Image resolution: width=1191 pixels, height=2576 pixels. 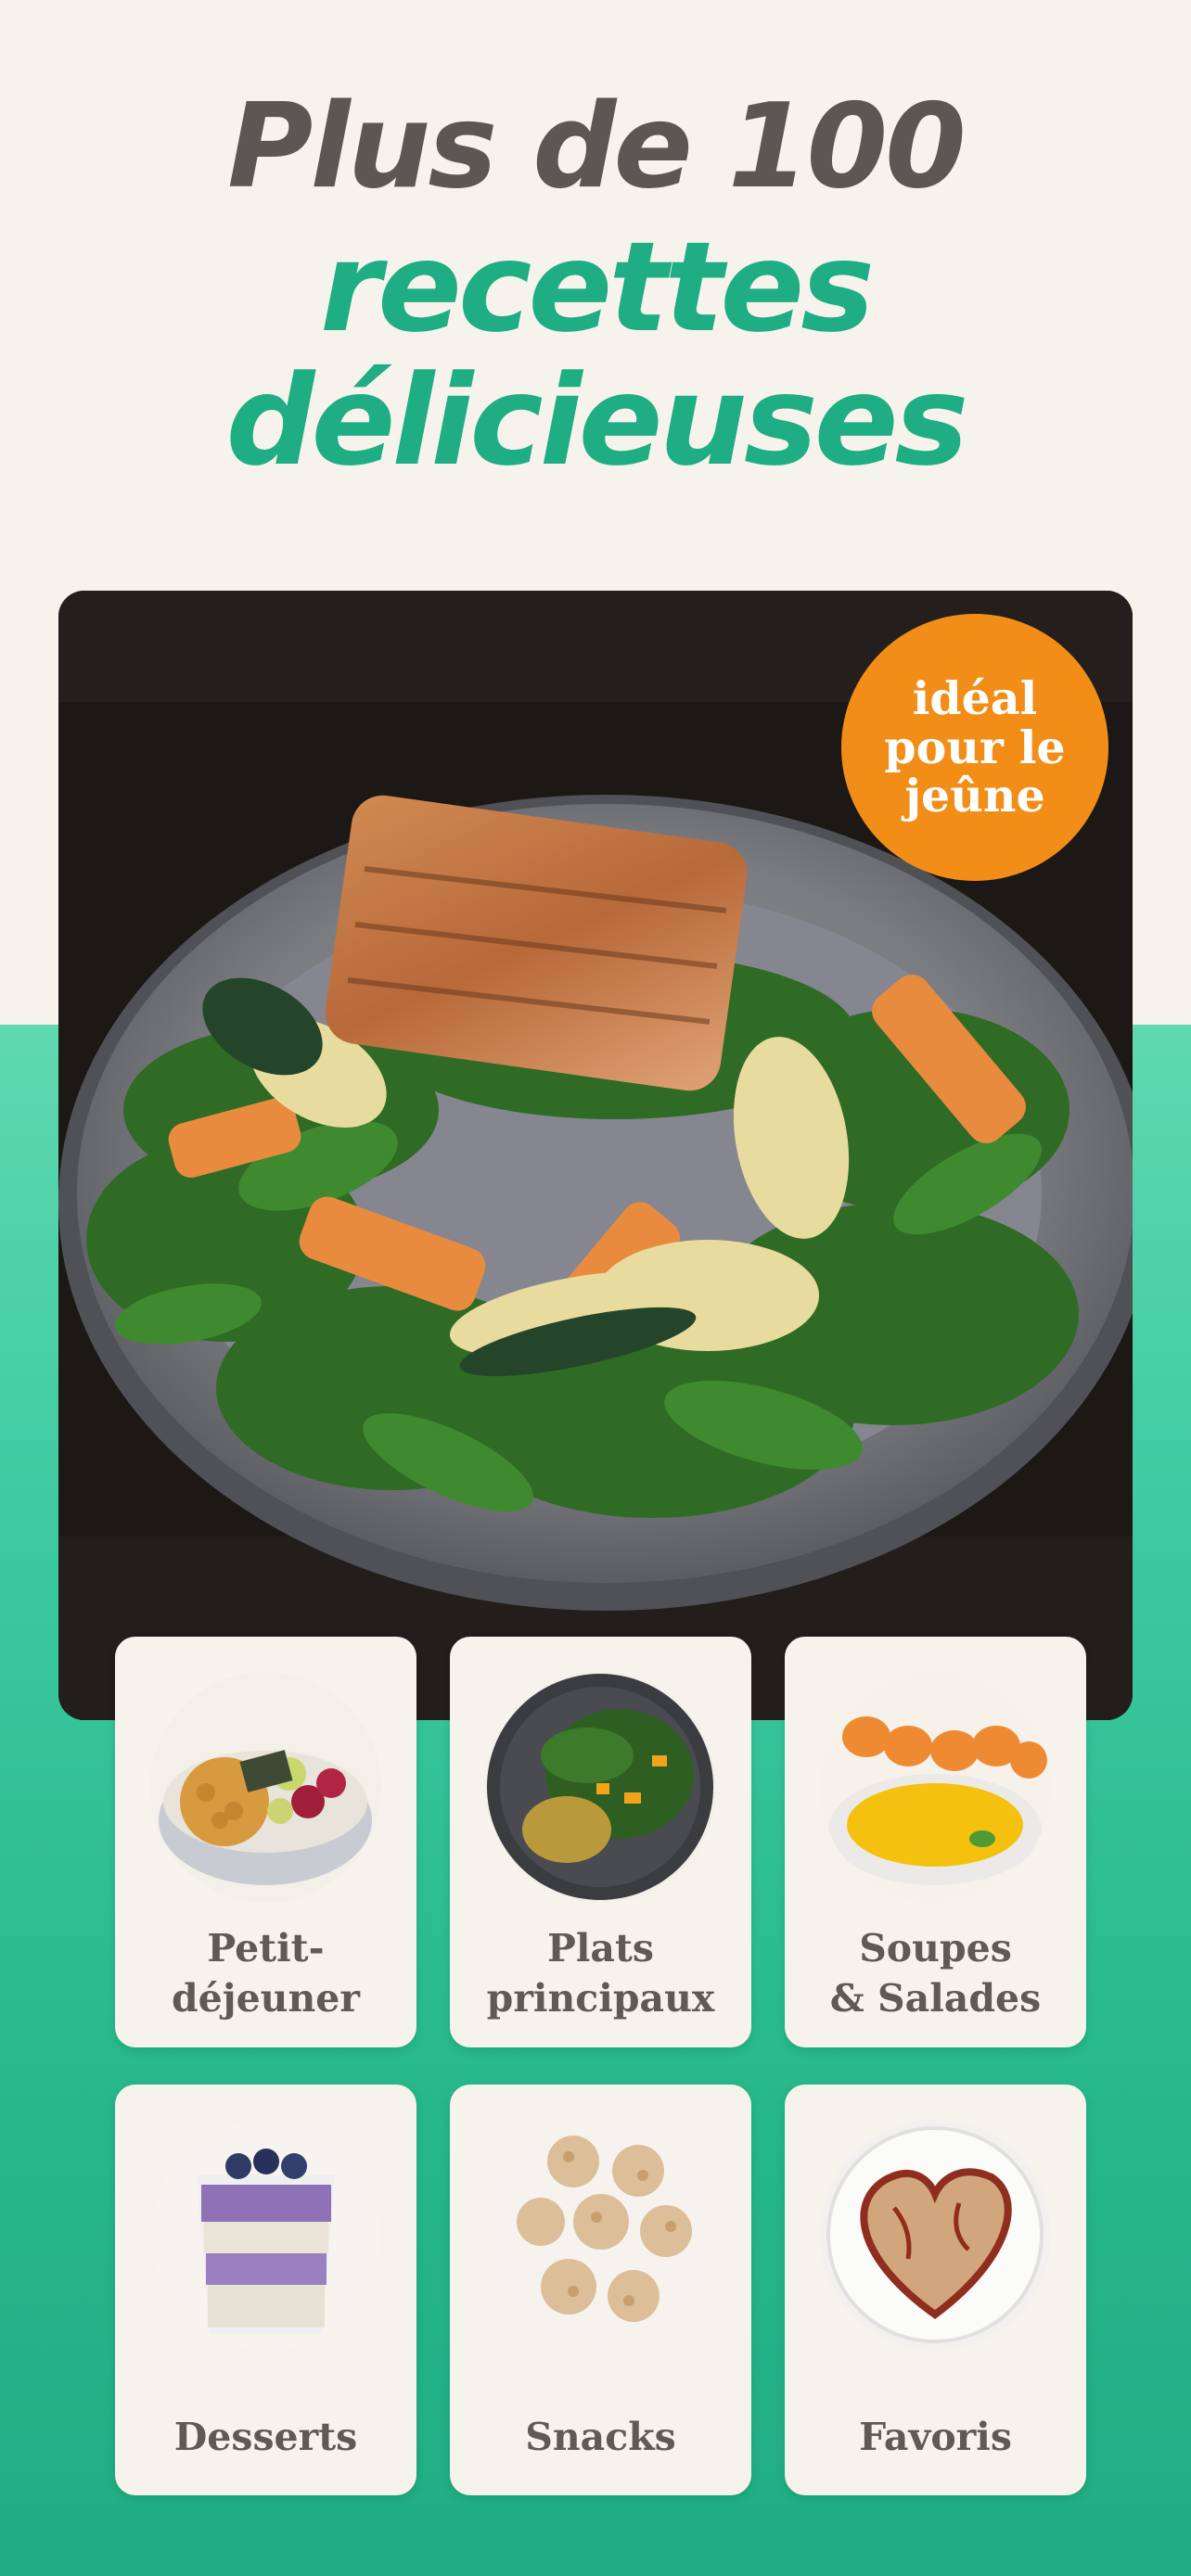 I want to click on category-label: Favoris, so click(x=935, y=2436).